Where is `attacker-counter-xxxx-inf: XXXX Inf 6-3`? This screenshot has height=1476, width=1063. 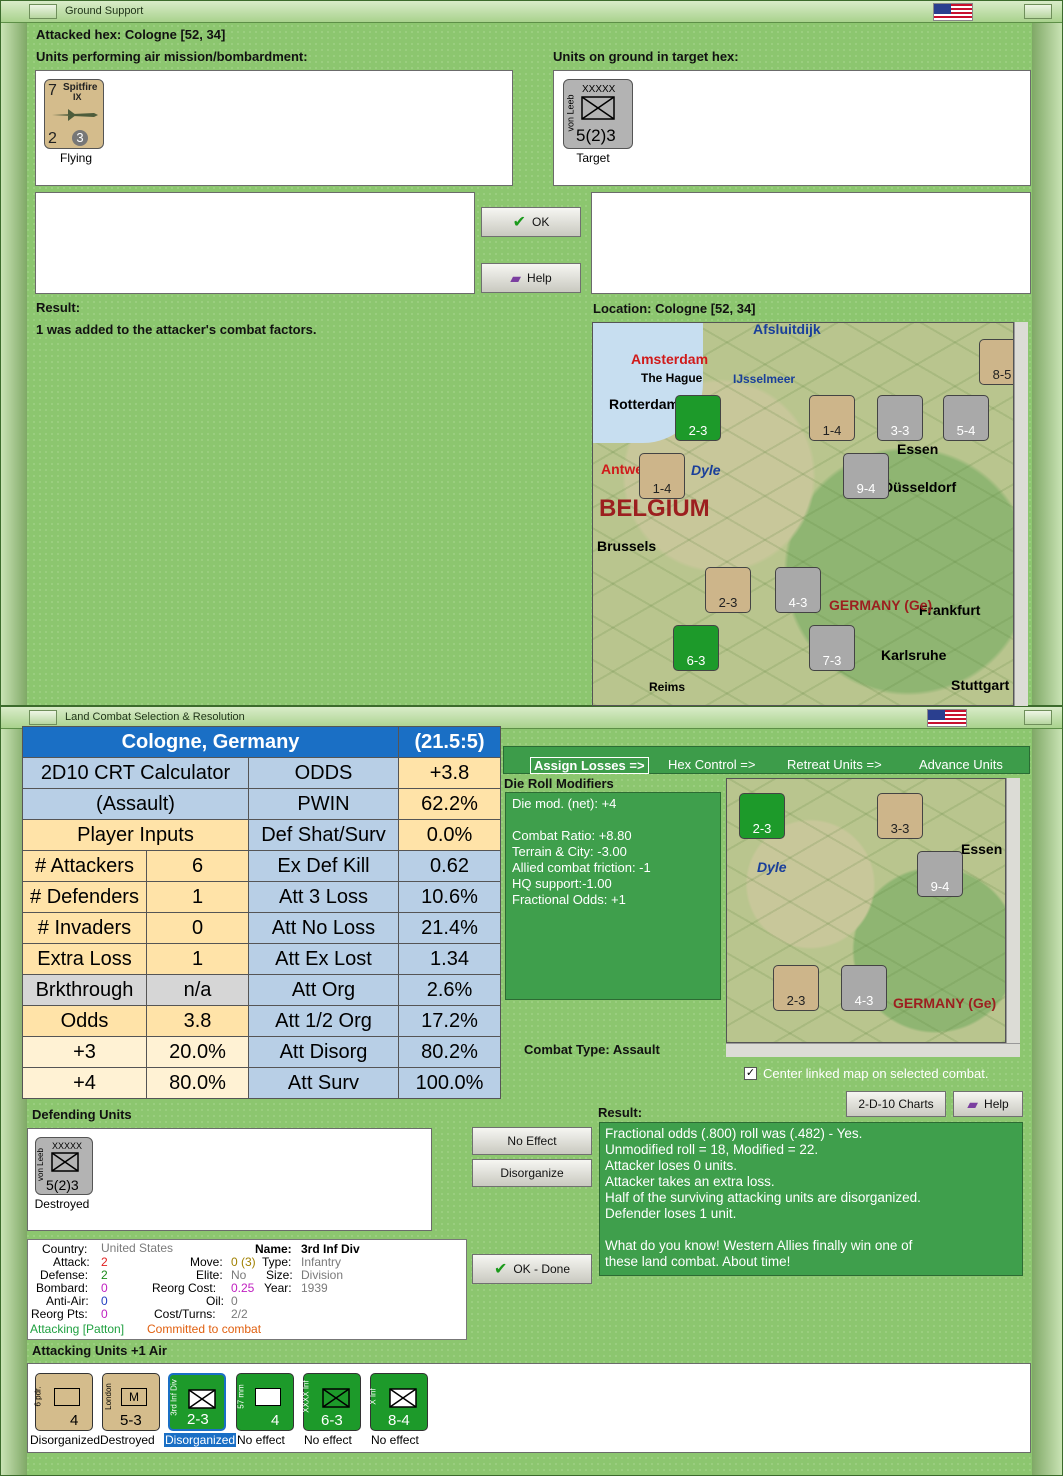 attacker-counter-xxxx-inf: XXXX Inf 6-3 is located at coordinates (331, 1402).